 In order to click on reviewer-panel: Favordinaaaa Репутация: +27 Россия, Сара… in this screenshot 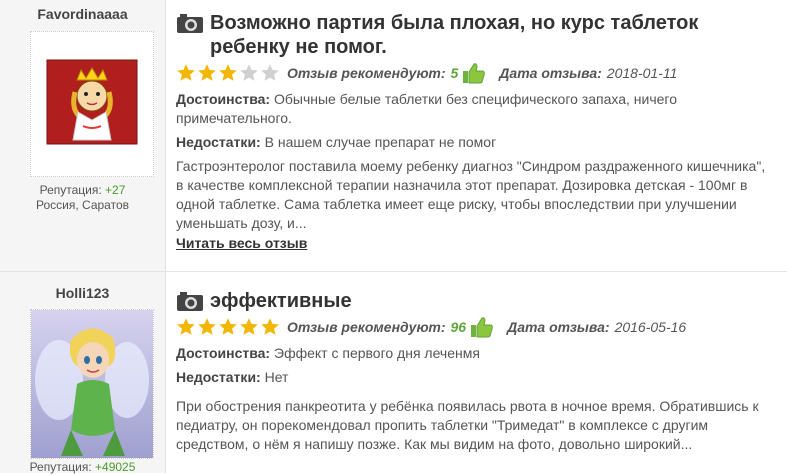, I will do `click(83, 135)`.